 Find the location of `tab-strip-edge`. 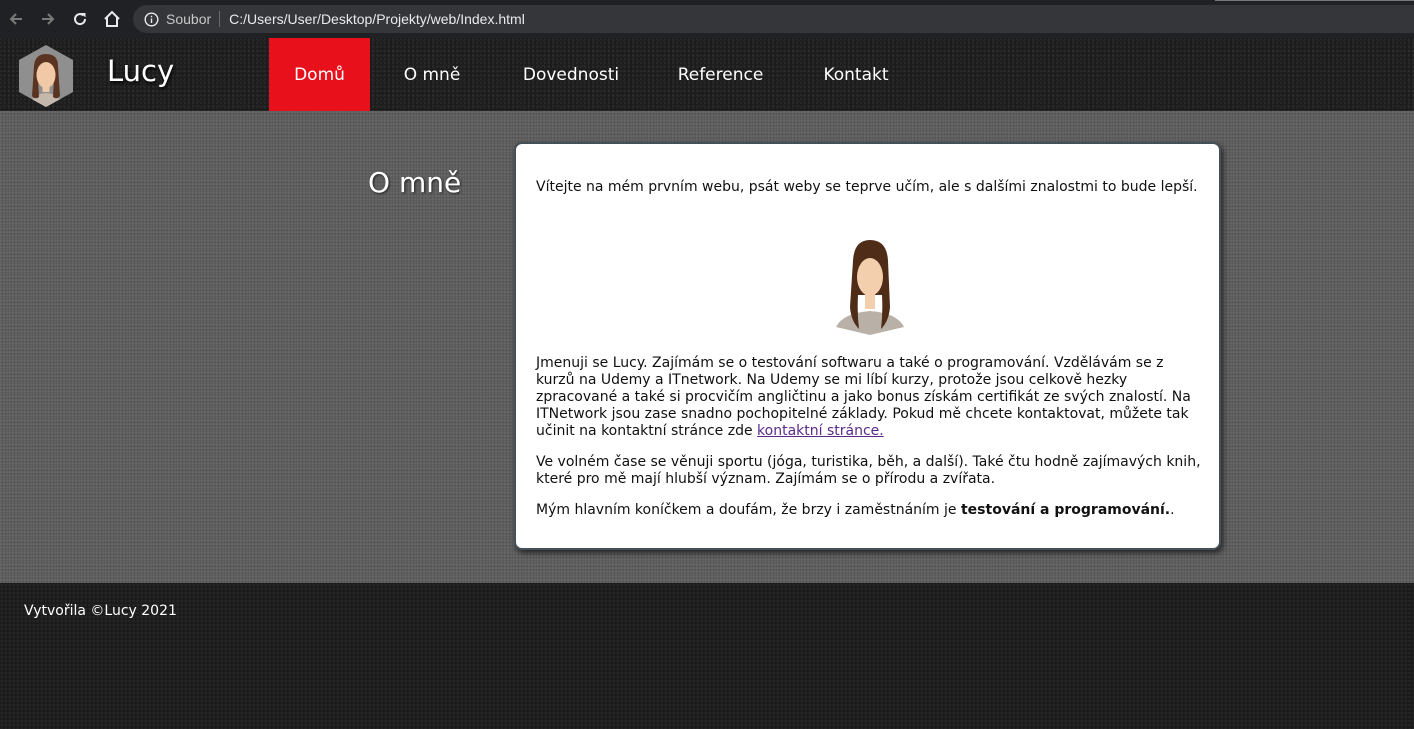

tab-strip-edge is located at coordinates (1314, 0).